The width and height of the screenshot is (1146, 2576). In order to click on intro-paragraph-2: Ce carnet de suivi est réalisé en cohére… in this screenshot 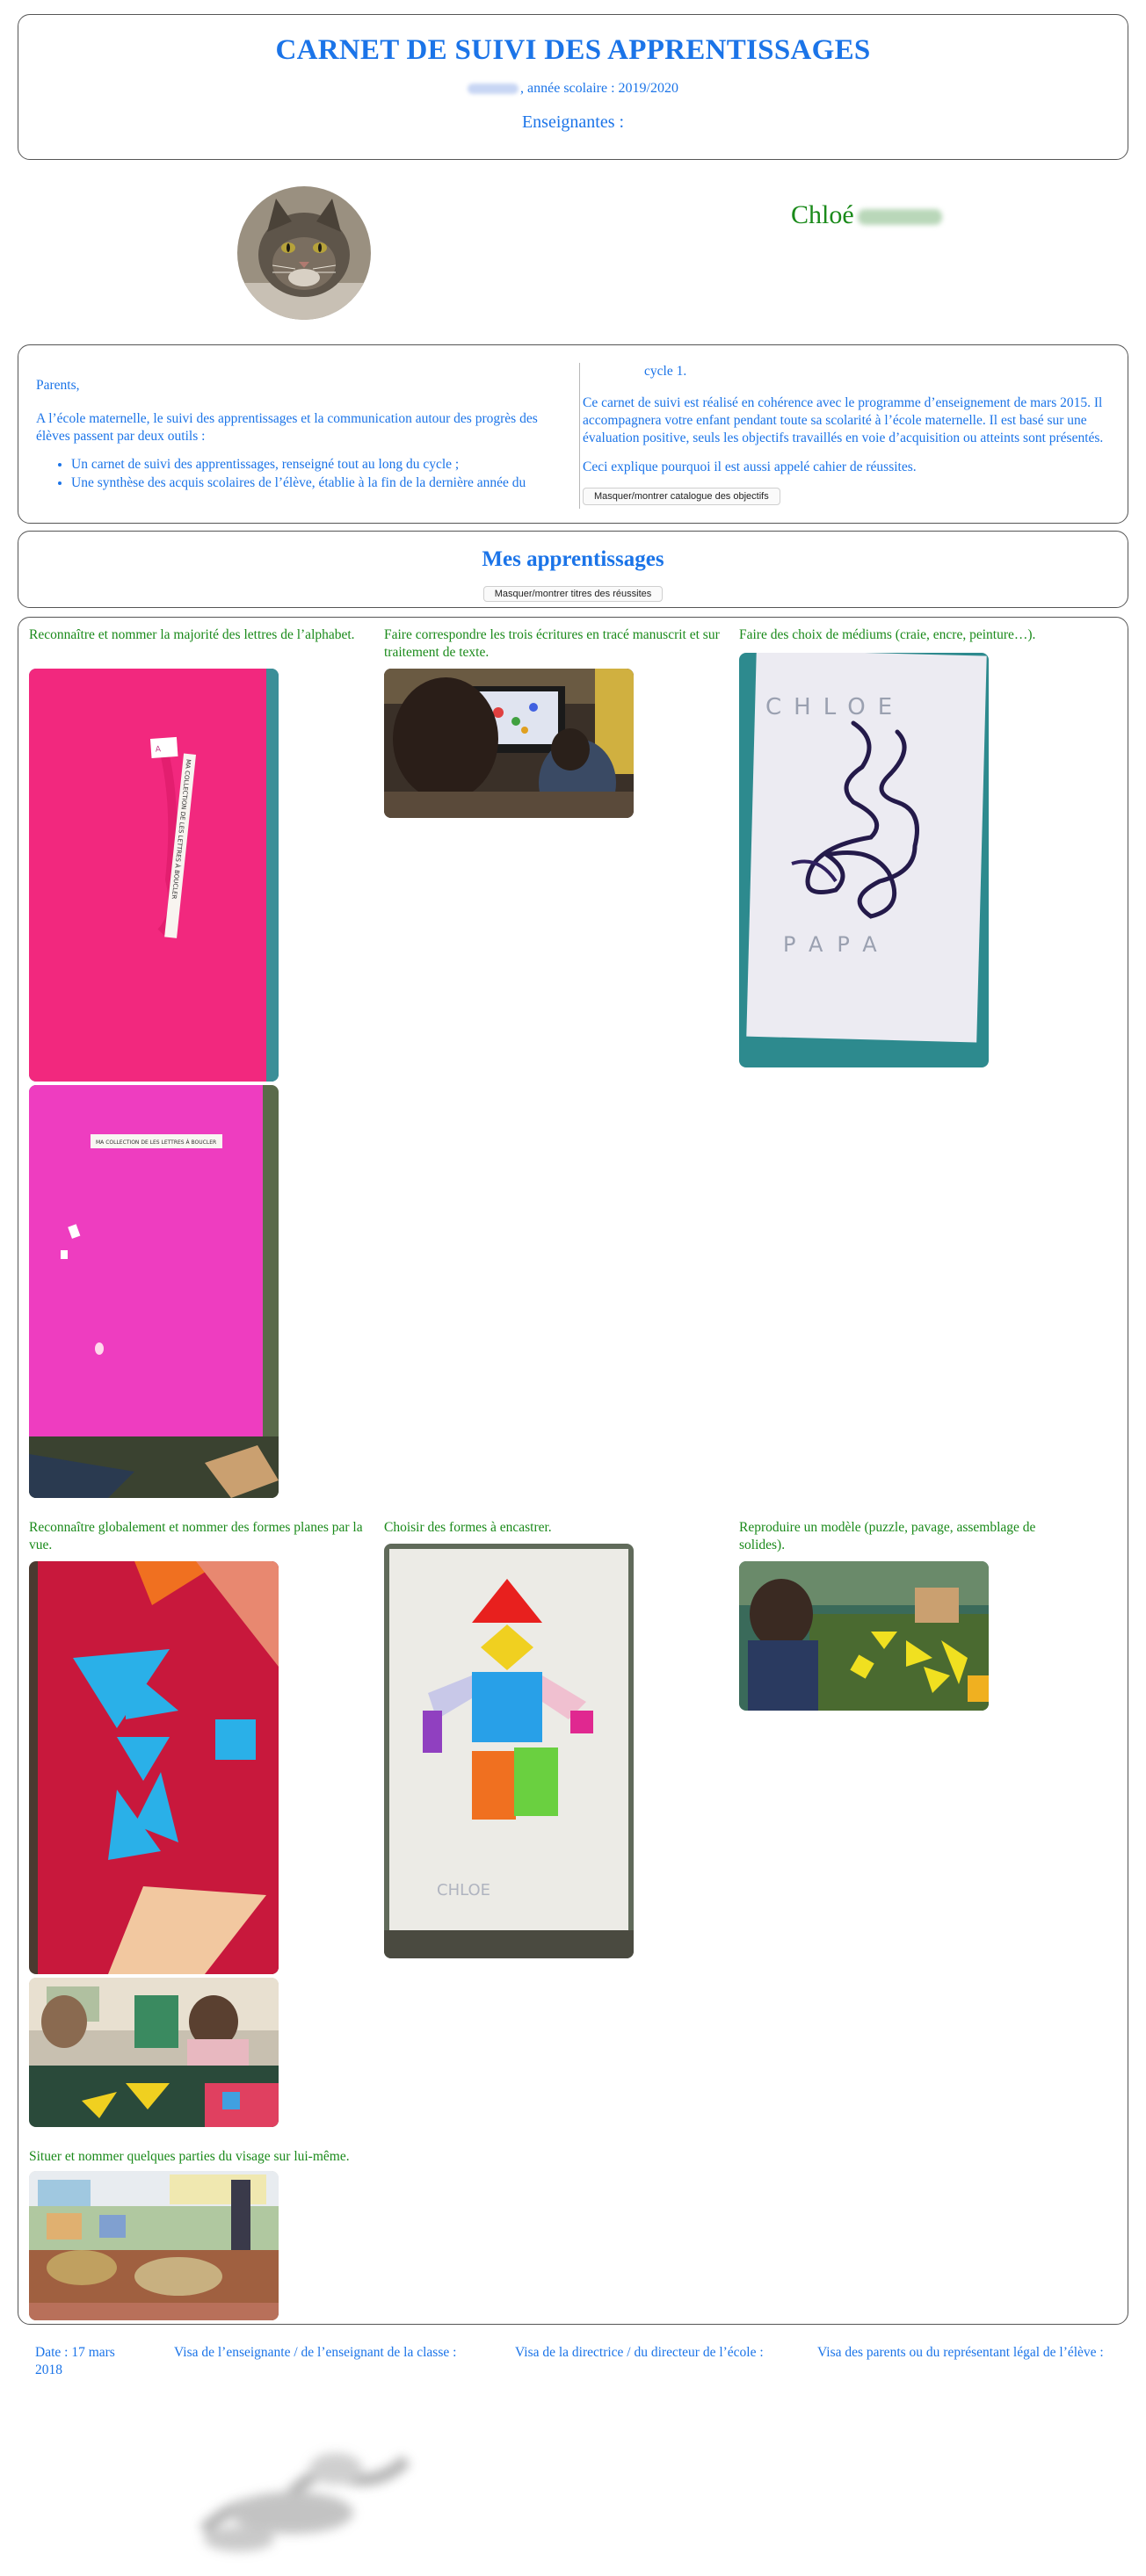, I will do `click(843, 420)`.